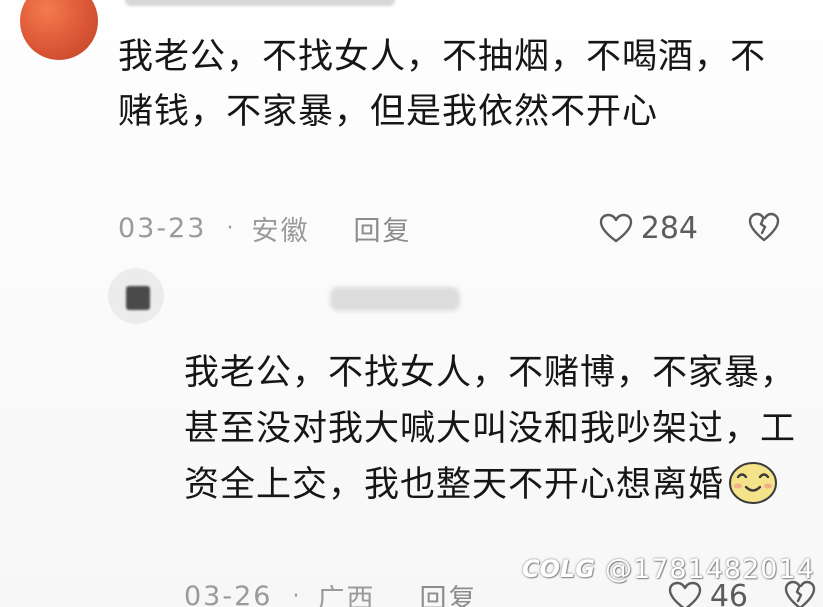  Describe the element at coordinates (280, 231) in the screenshot. I see `comment-location: 安徽` at that location.